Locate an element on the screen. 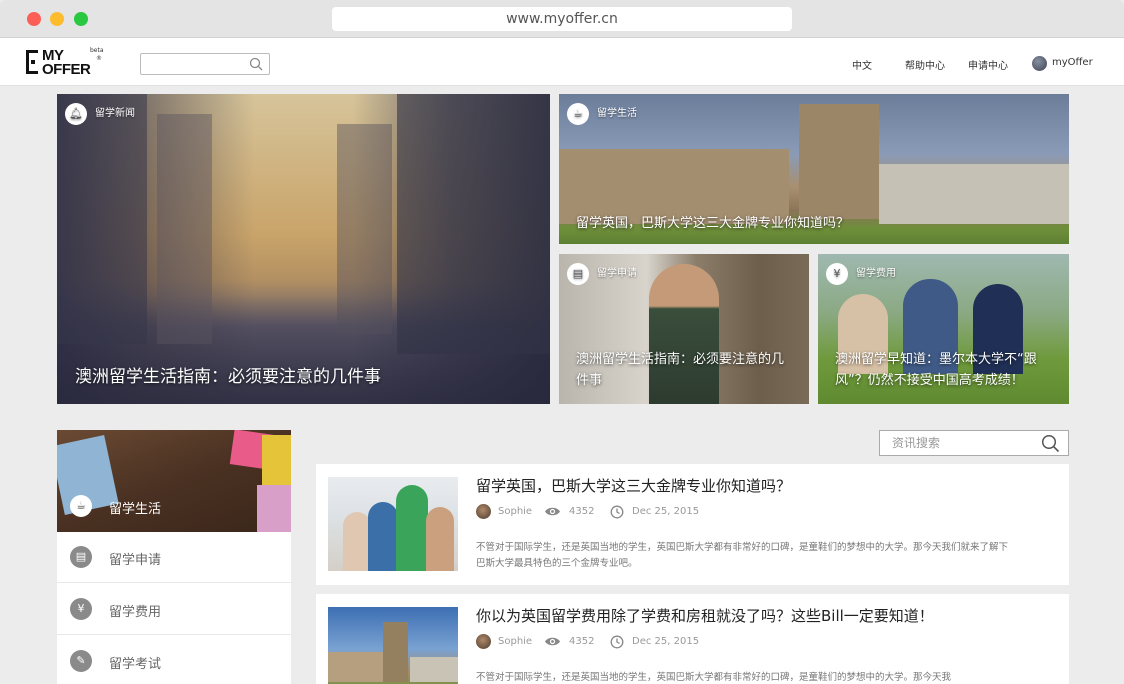  article-title: 你以为英国留学费用除了学费和房租就没了吗？这些Bill一定要知道！ is located at coordinates (705, 615).